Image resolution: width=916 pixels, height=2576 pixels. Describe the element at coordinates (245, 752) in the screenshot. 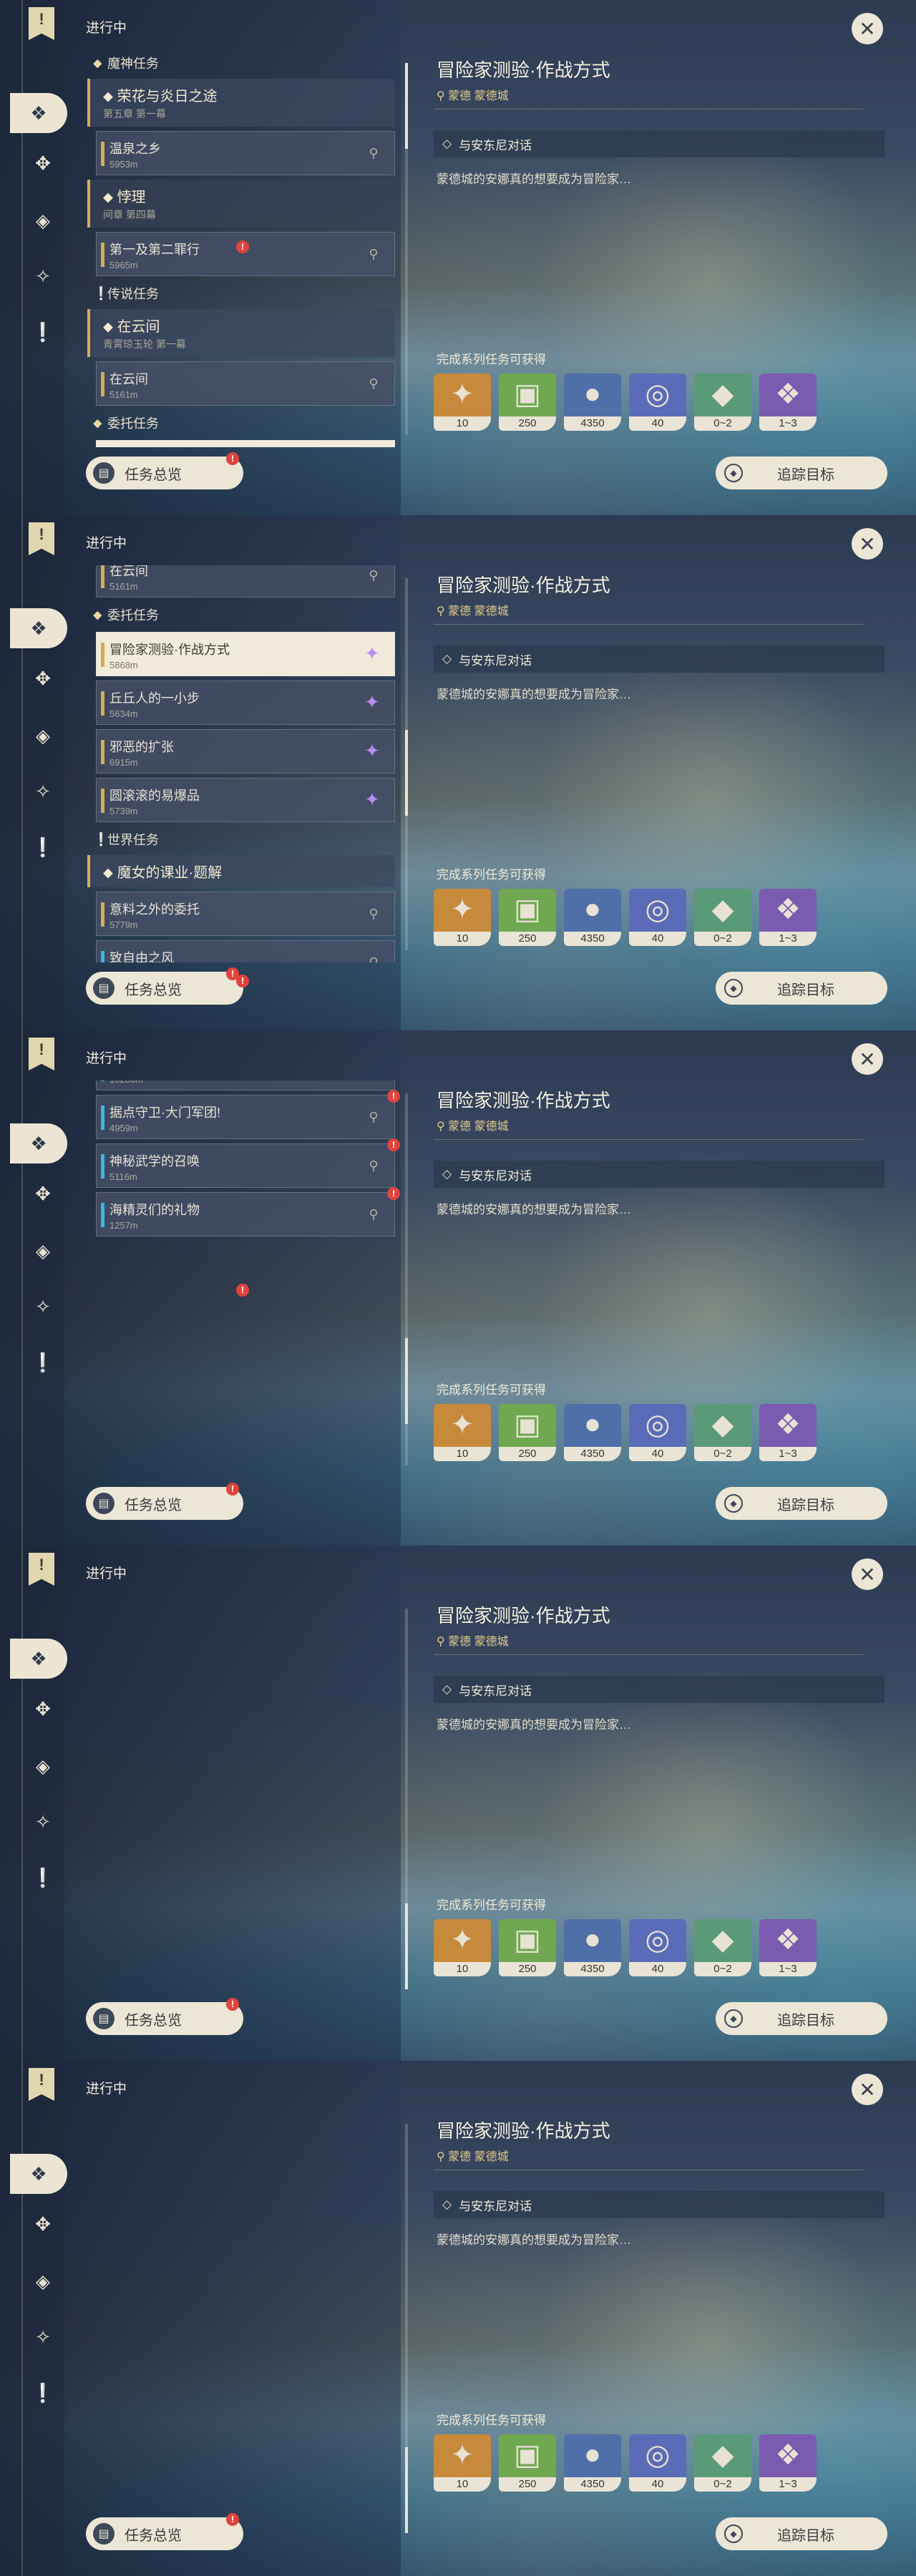

I see `list-item: 邪恶的扩张 6915m ✦` at that location.